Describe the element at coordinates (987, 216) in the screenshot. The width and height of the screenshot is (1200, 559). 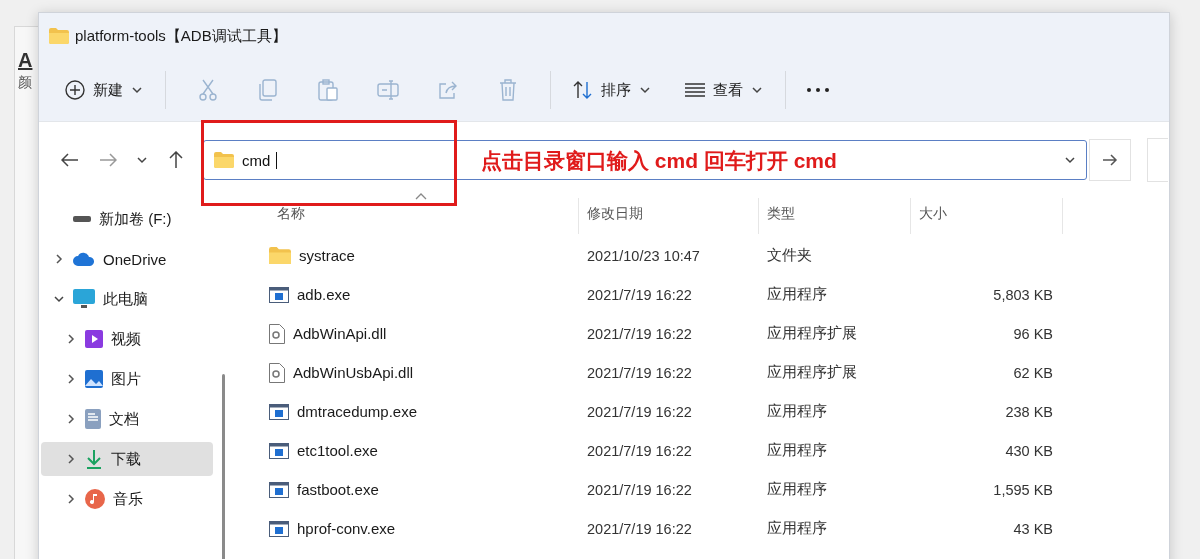
I see `column-header: 大小` at that location.